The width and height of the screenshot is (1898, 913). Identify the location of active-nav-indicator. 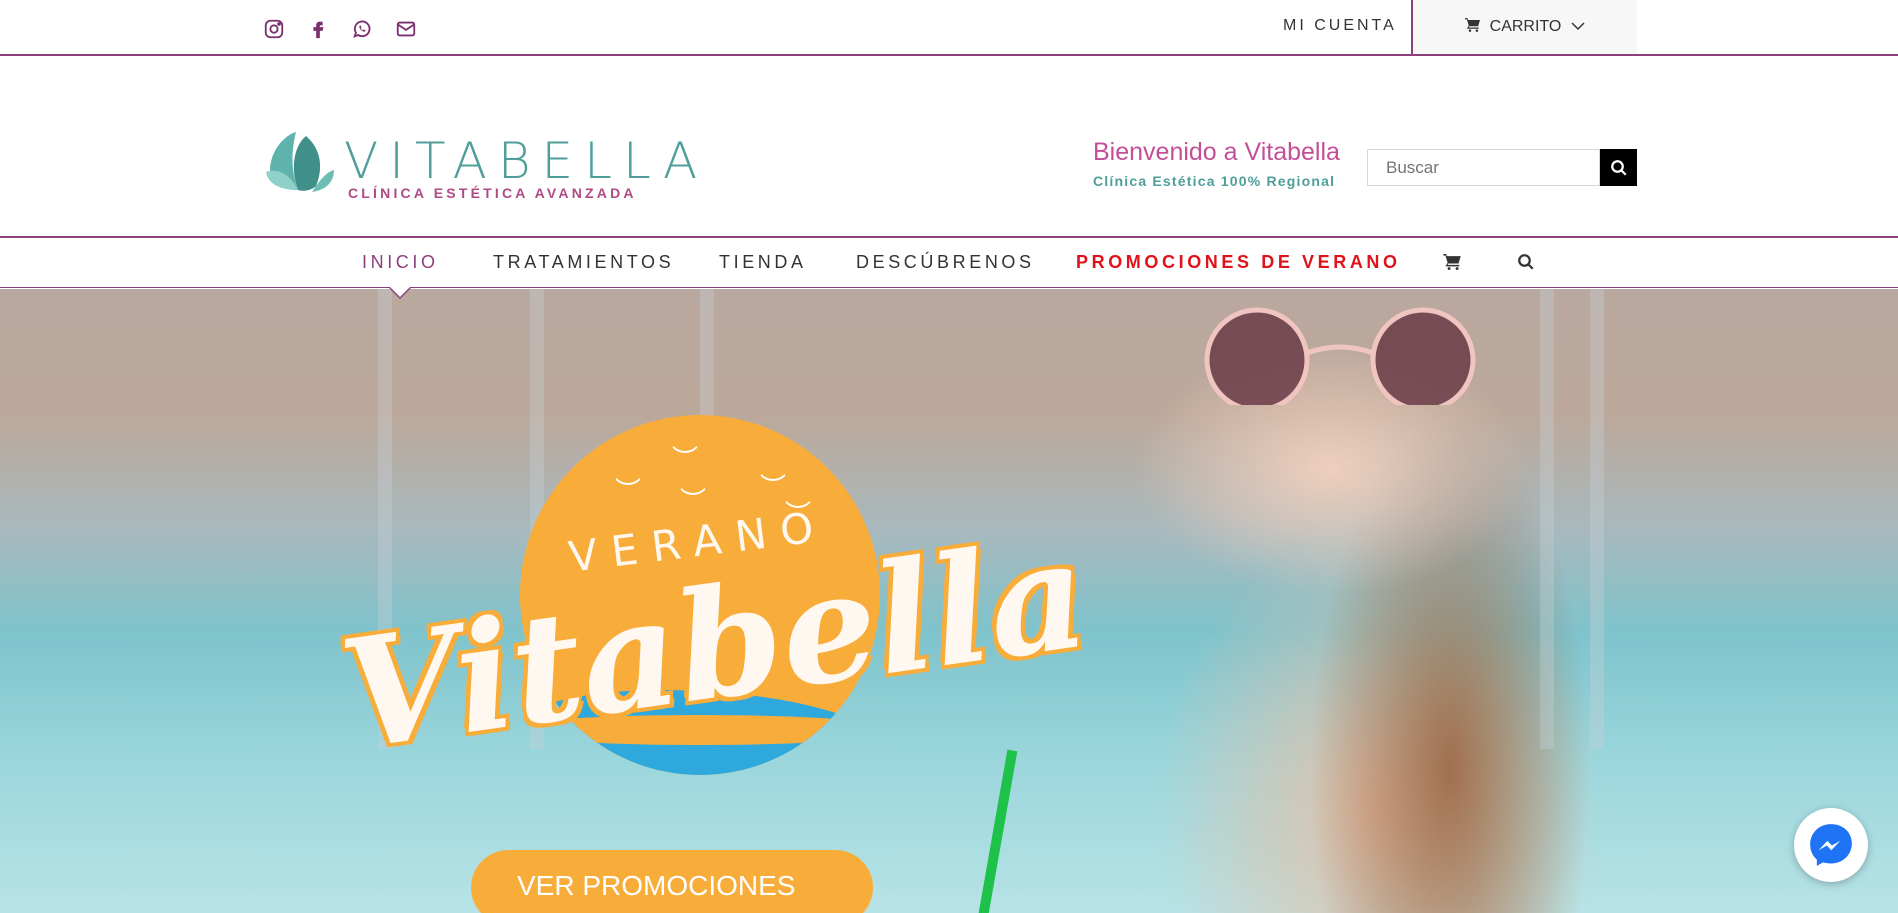
(400, 292).